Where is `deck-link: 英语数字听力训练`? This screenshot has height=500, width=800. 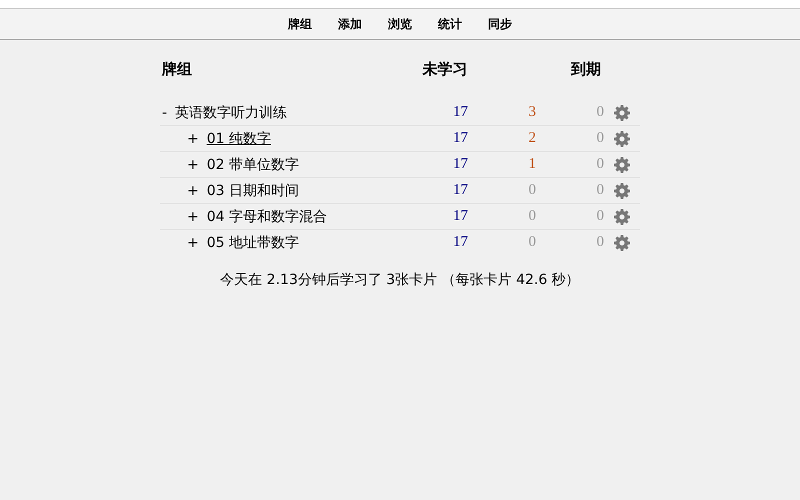 deck-link: 英语数字听力训练 is located at coordinates (231, 113).